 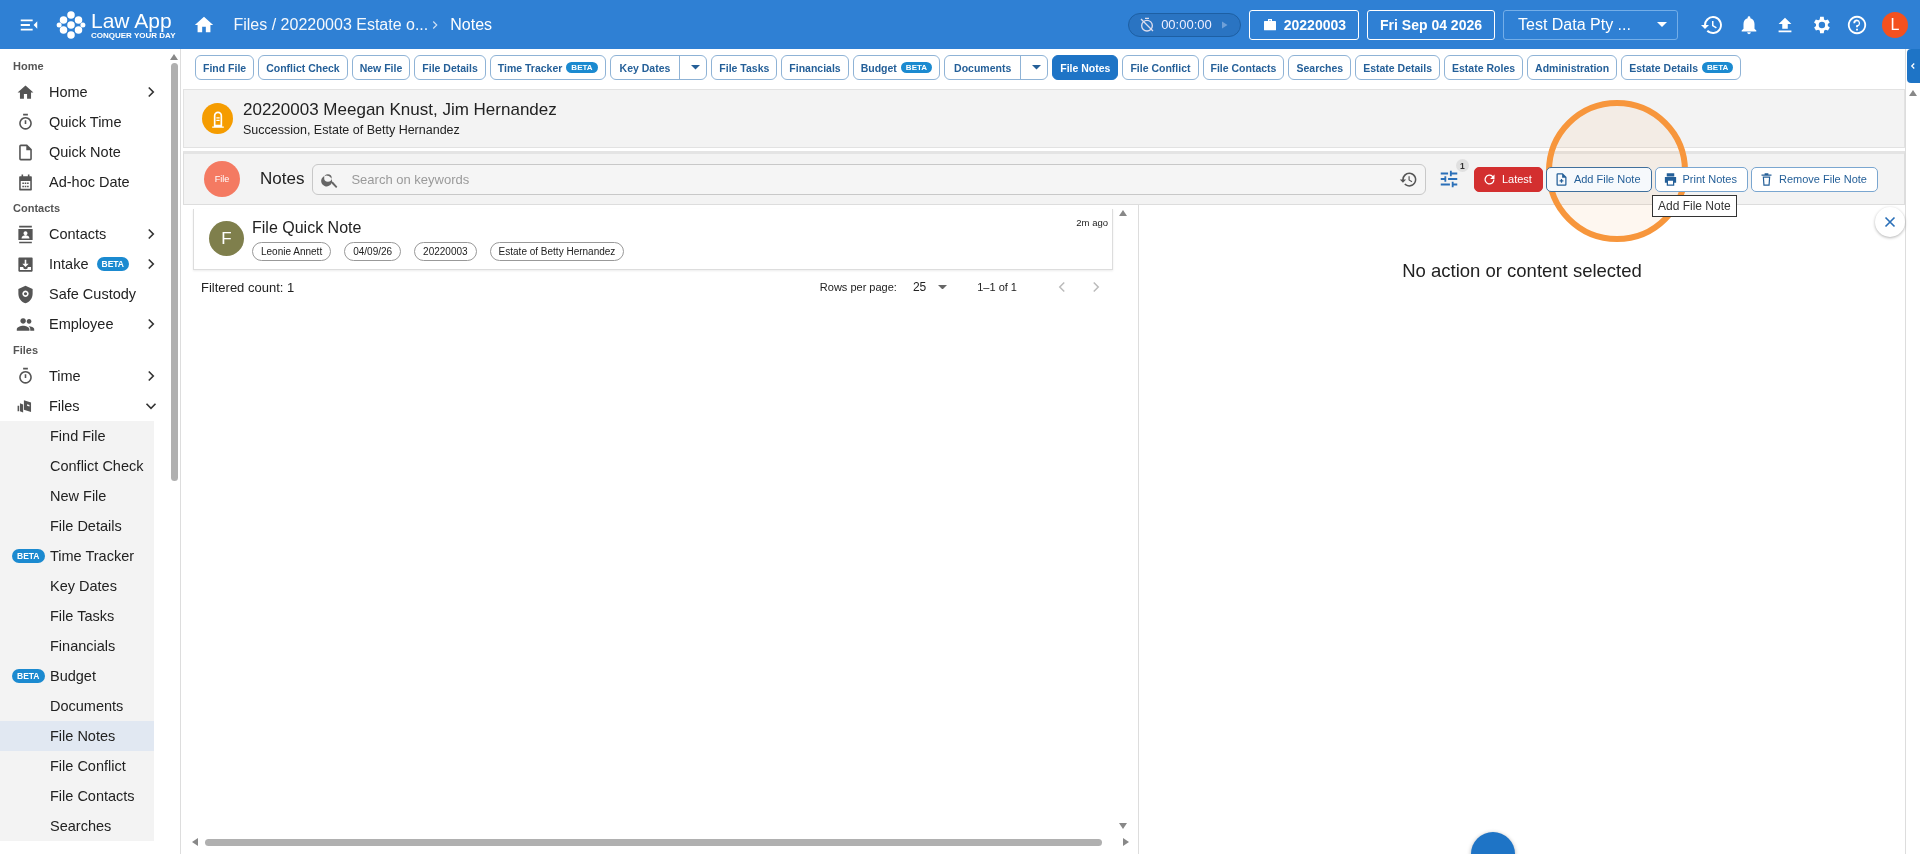 What do you see at coordinates (83, 646) in the screenshot?
I see `sidebar-subitem-label: Financials` at bounding box center [83, 646].